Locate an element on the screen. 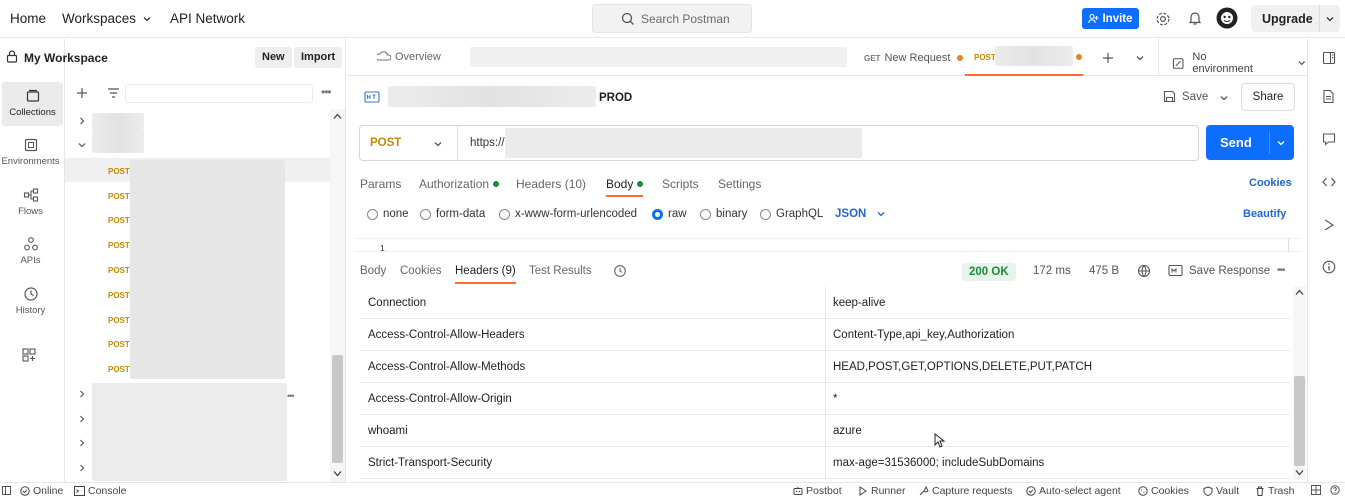 This screenshot has height=497, width=1345. history-icon is located at coordinates (620, 271).